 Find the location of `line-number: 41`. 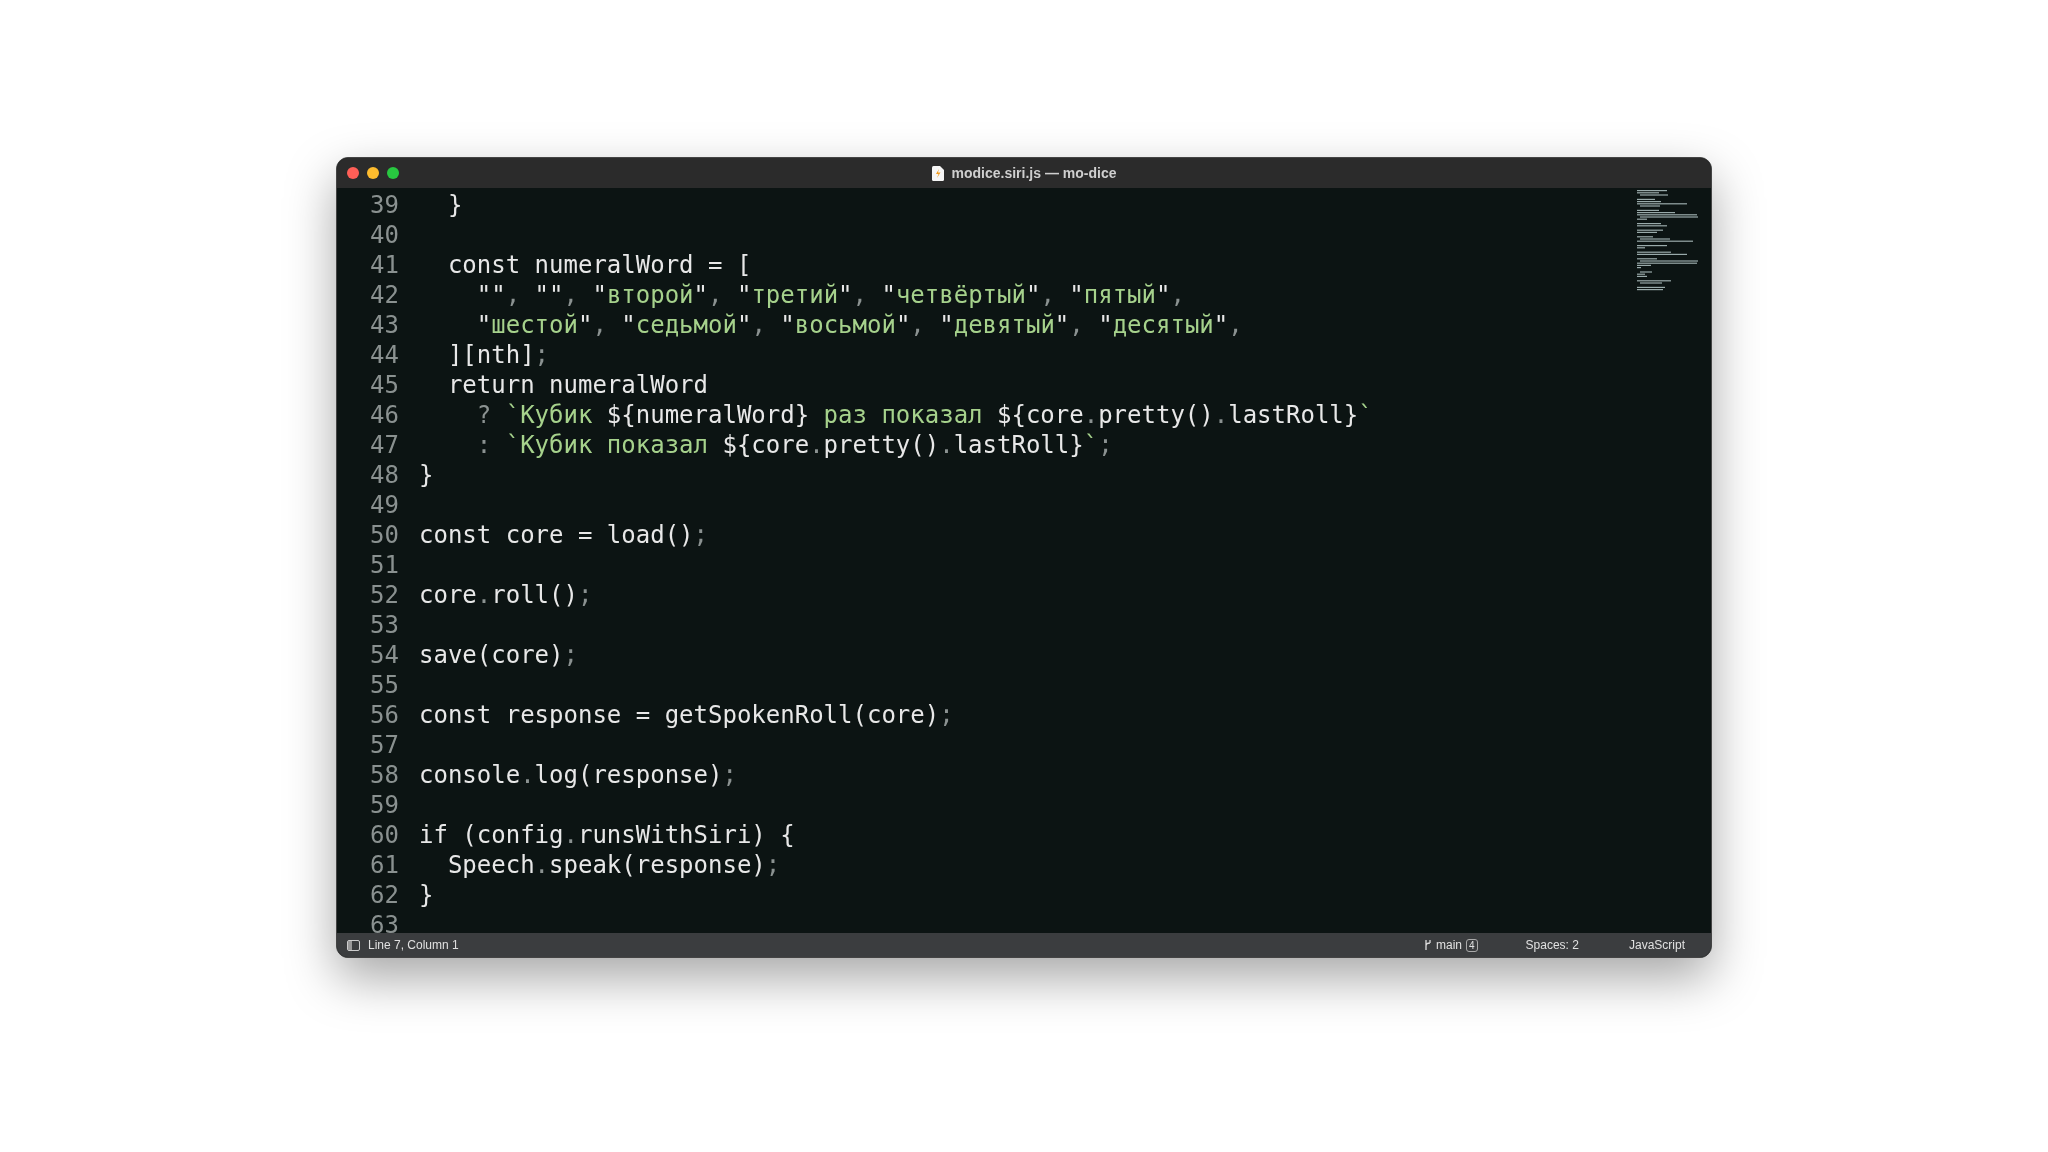

line-number: 41 is located at coordinates (384, 265).